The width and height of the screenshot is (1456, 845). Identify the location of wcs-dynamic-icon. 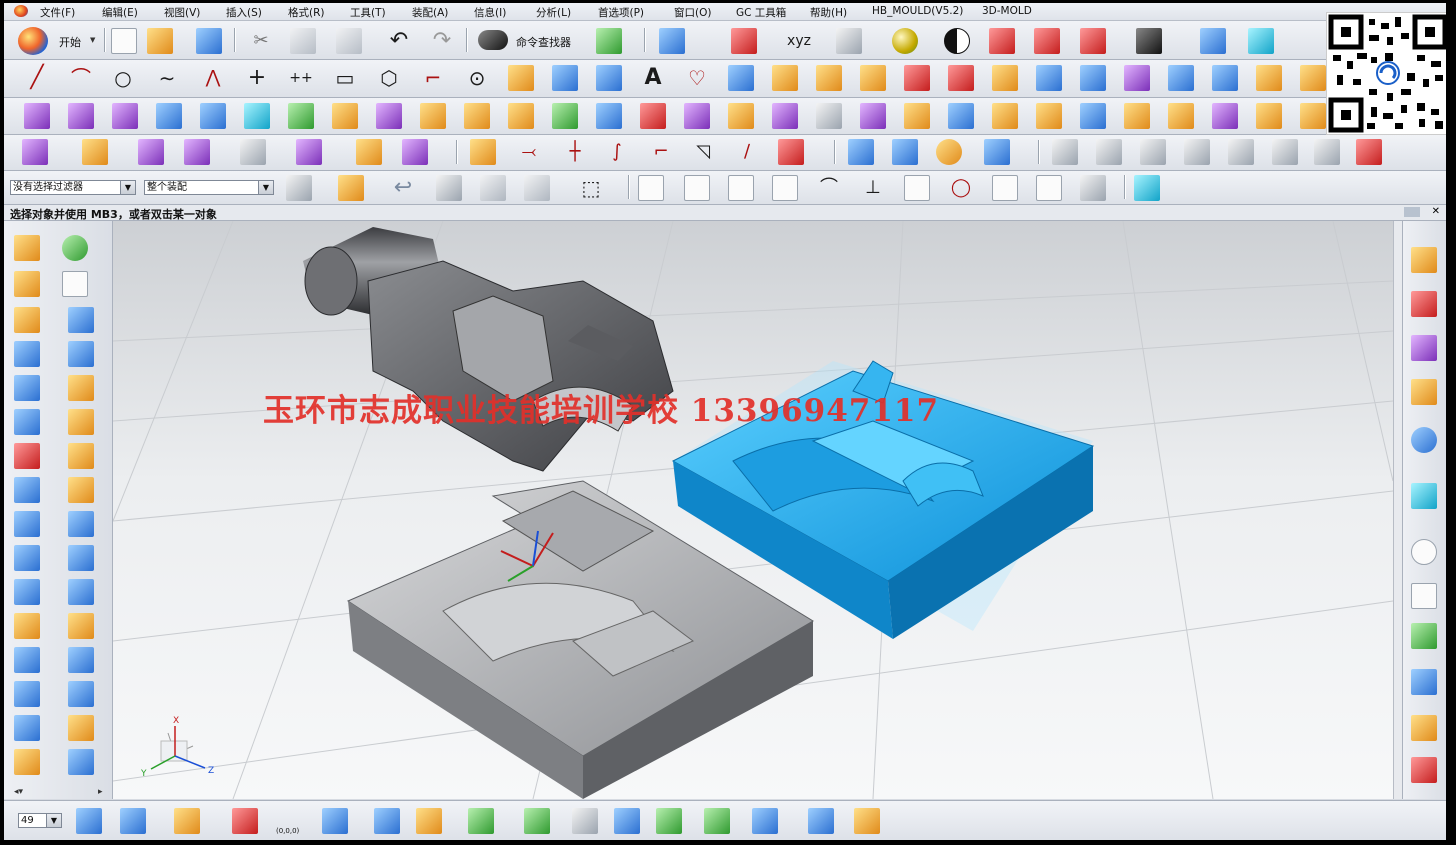
(187, 821).